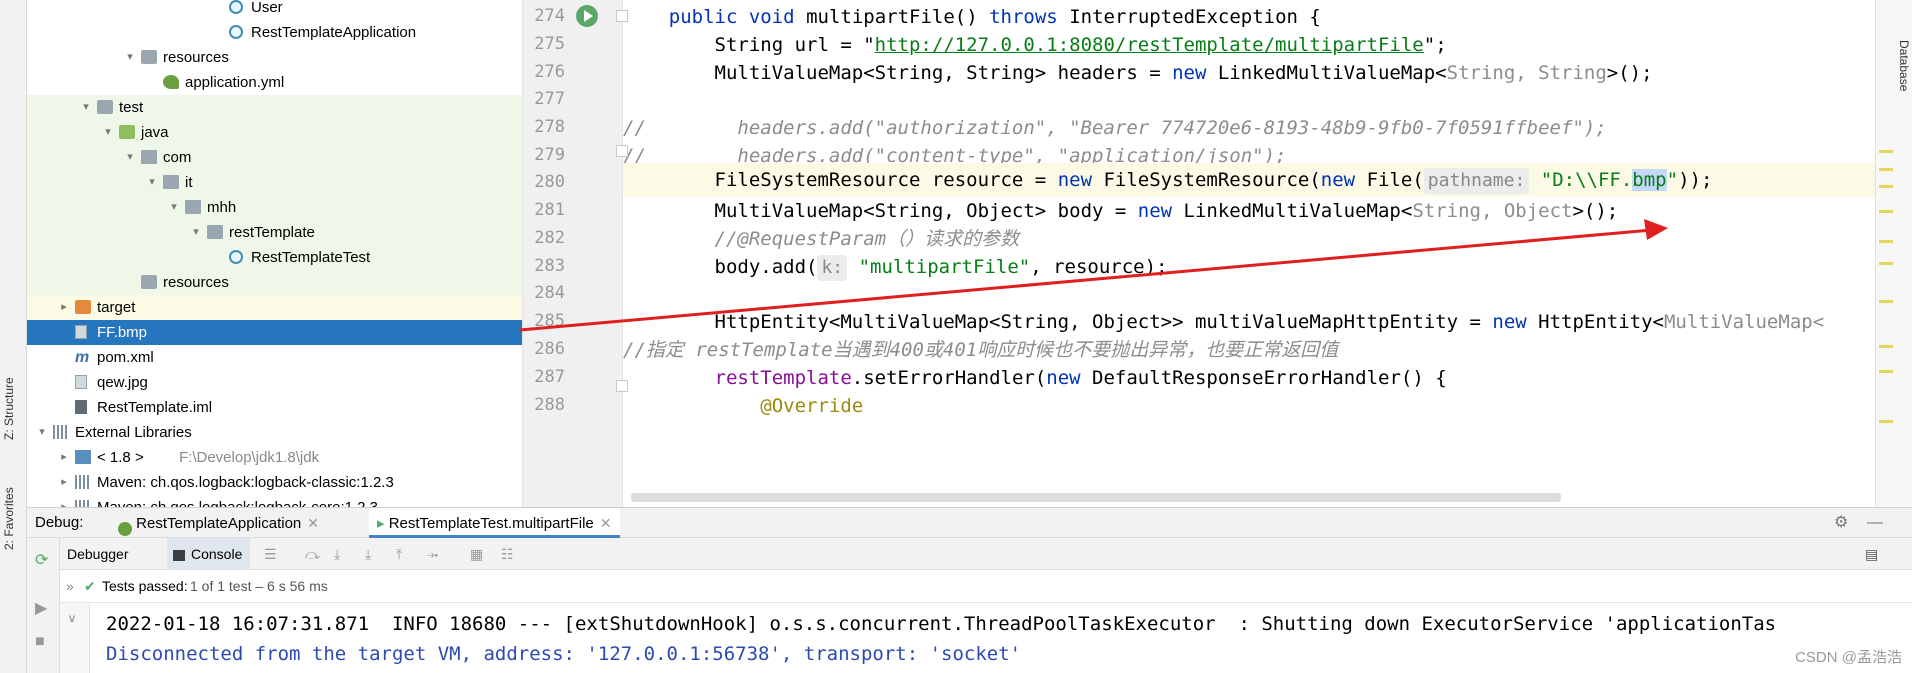 The width and height of the screenshot is (1912, 673). What do you see at coordinates (587, 16) in the screenshot?
I see `run-test-icon` at bounding box center [587, 16].